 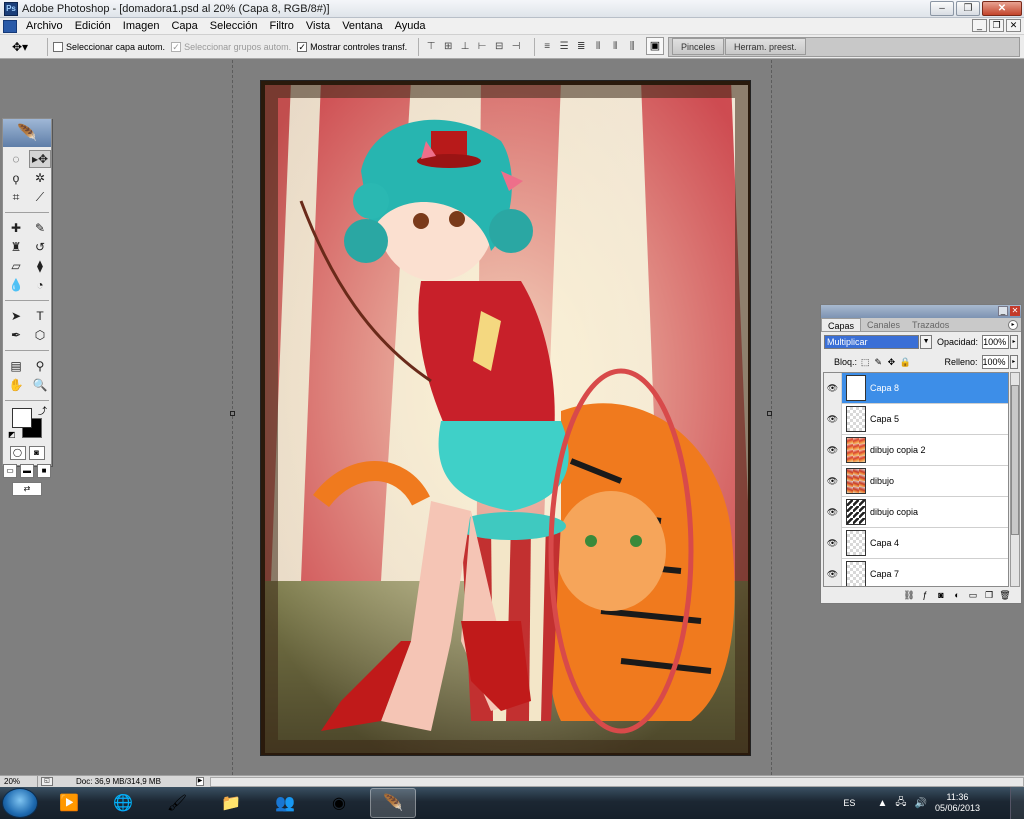 I want to click on shape-tool-icon: ⬡, so click(x=40, y=335).